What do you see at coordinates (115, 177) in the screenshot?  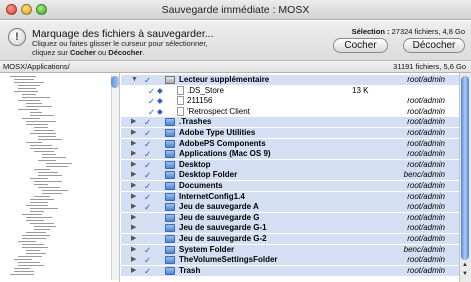 I see `overview-scrollbar` at bounding box center [115, 177].